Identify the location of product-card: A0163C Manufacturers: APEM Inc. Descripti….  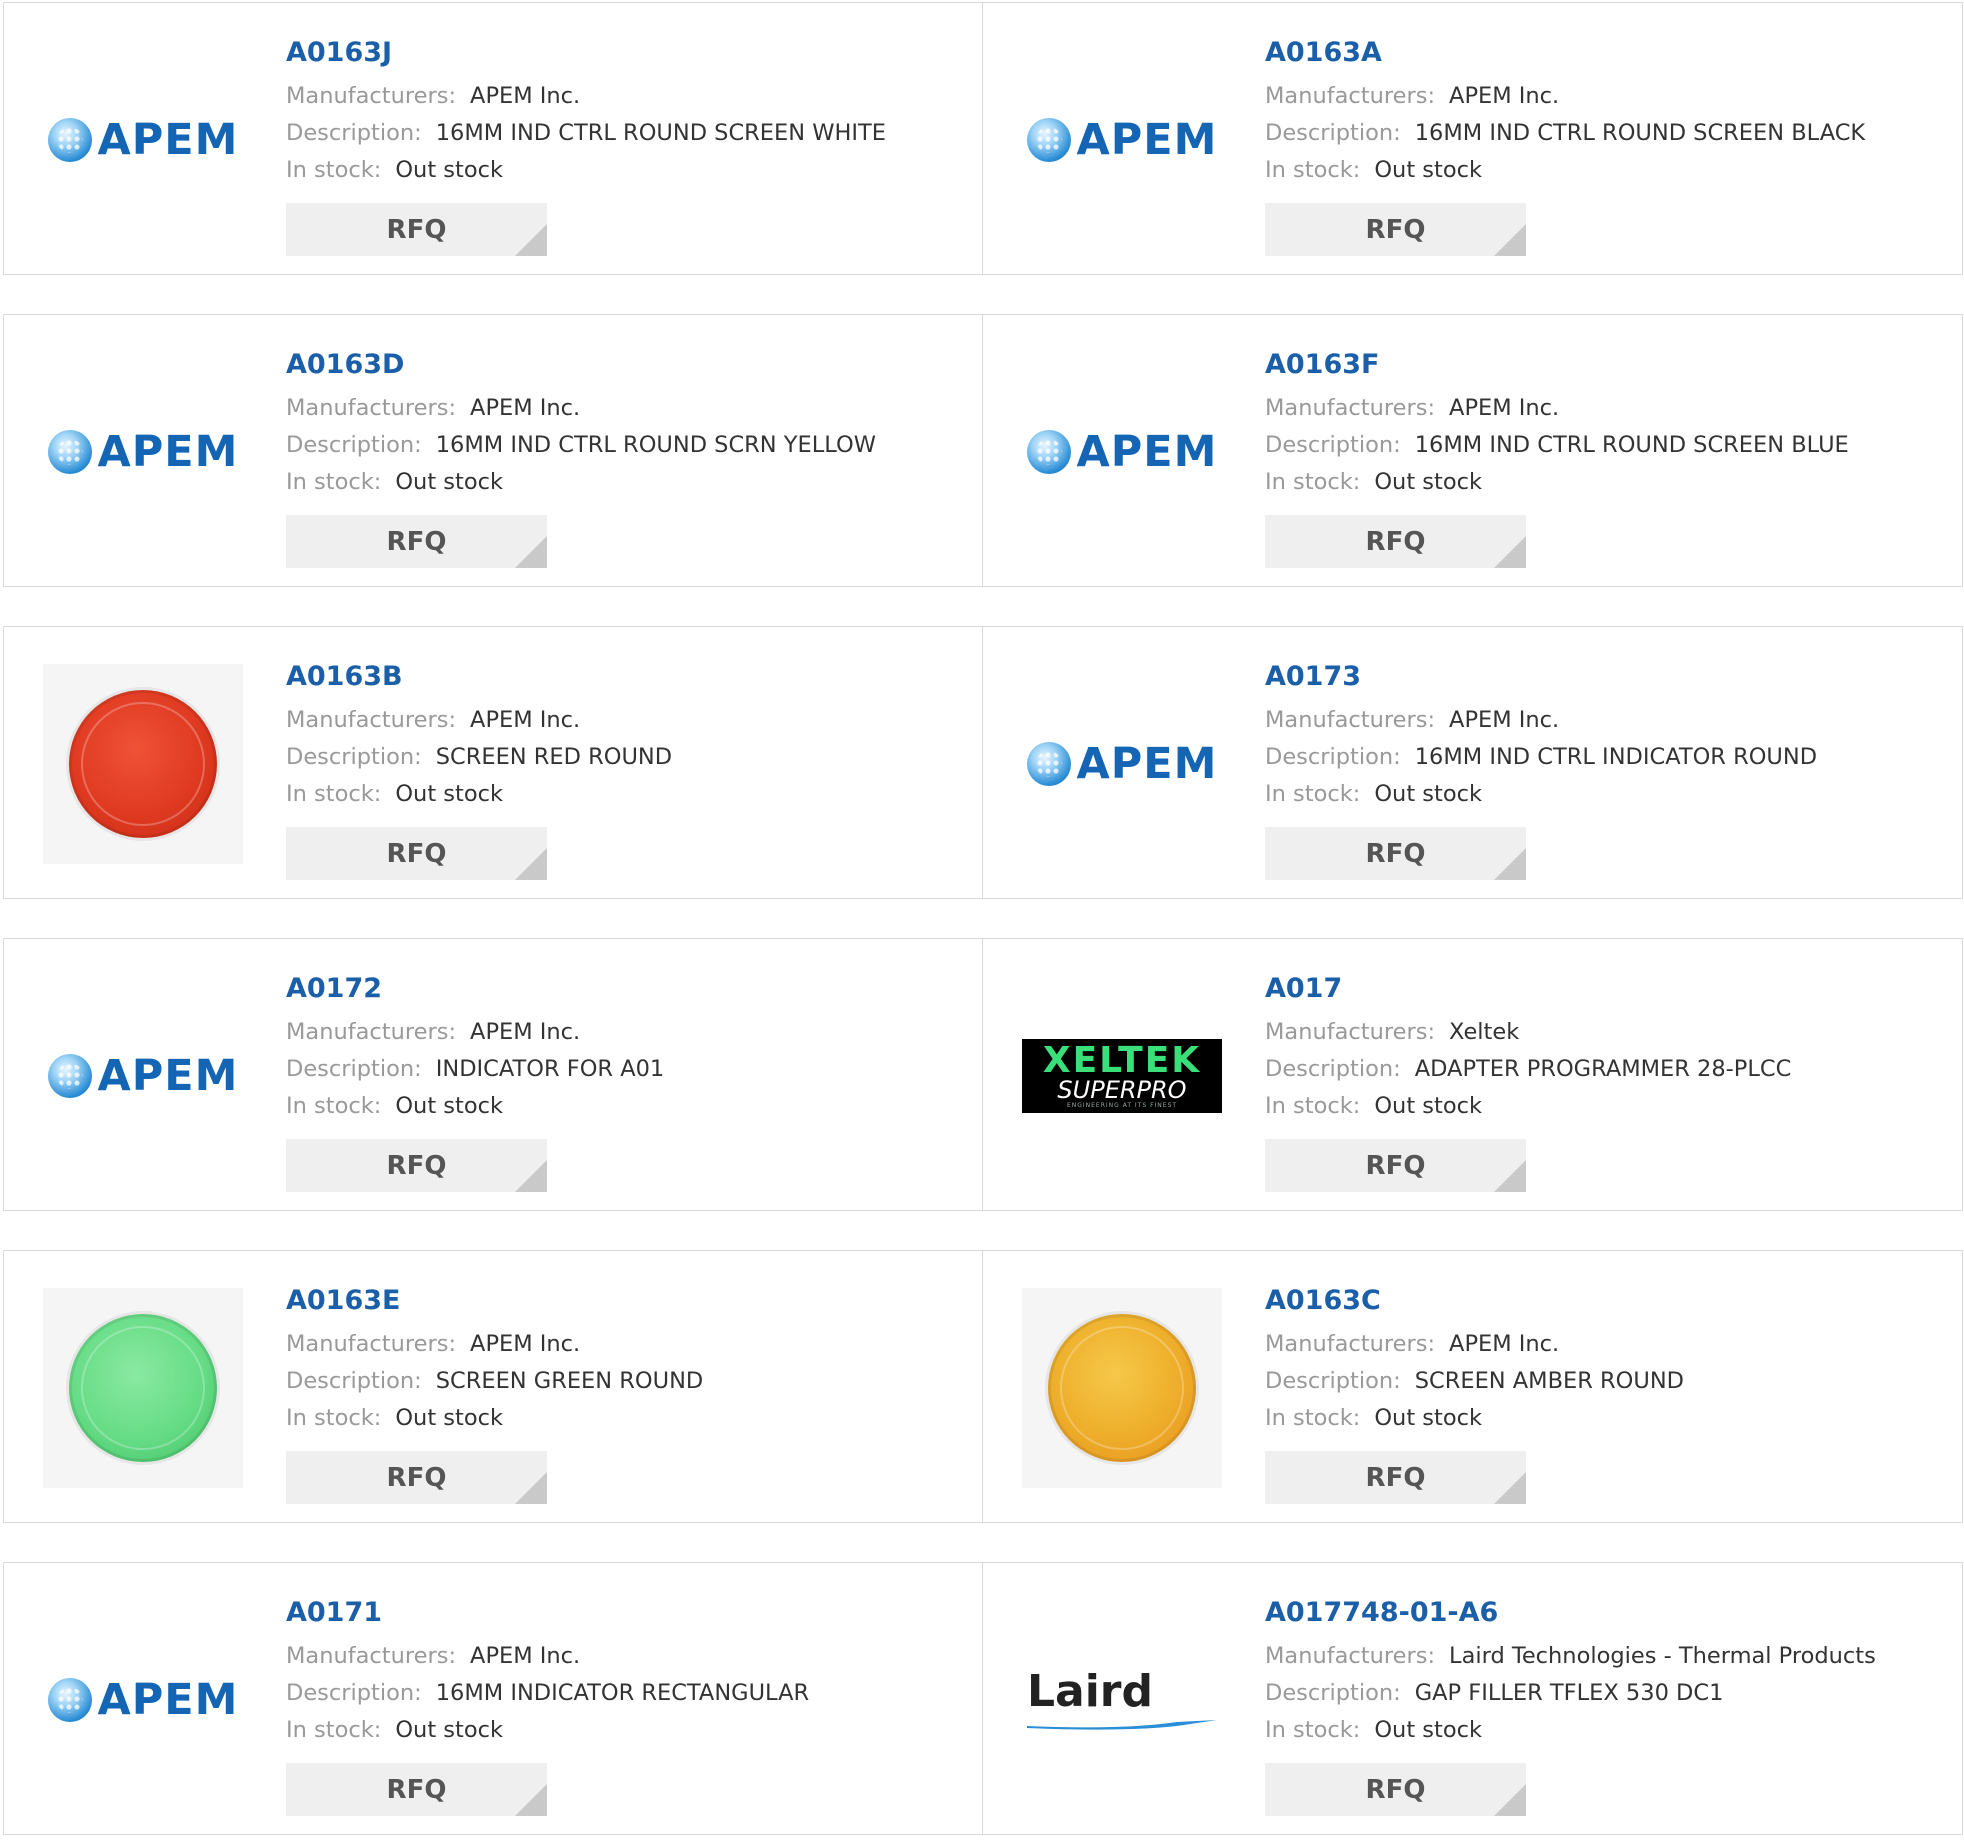
(1473, 1386).